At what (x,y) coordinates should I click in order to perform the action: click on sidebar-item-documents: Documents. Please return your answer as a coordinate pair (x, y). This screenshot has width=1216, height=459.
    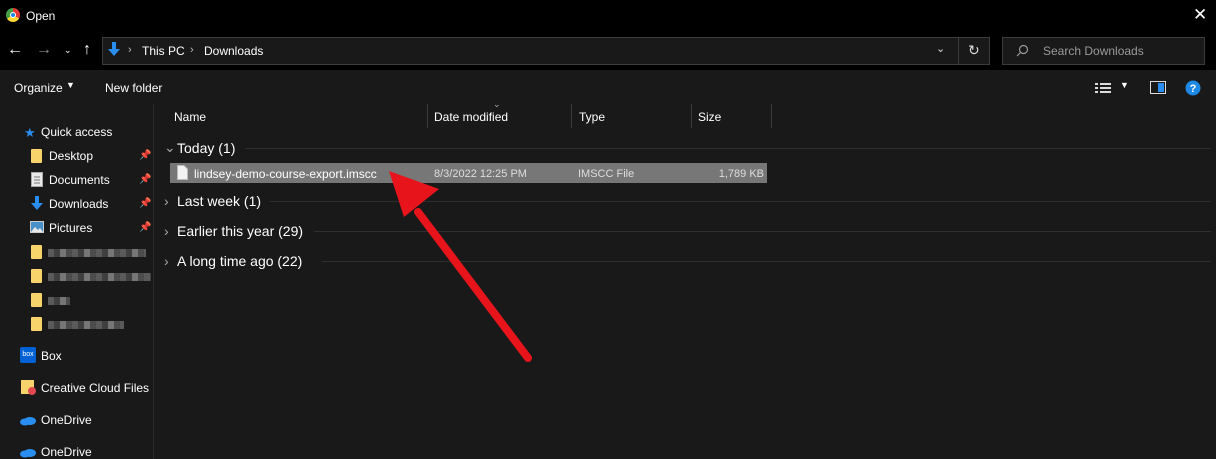
    Looking at the image, I should click on (79, 180).